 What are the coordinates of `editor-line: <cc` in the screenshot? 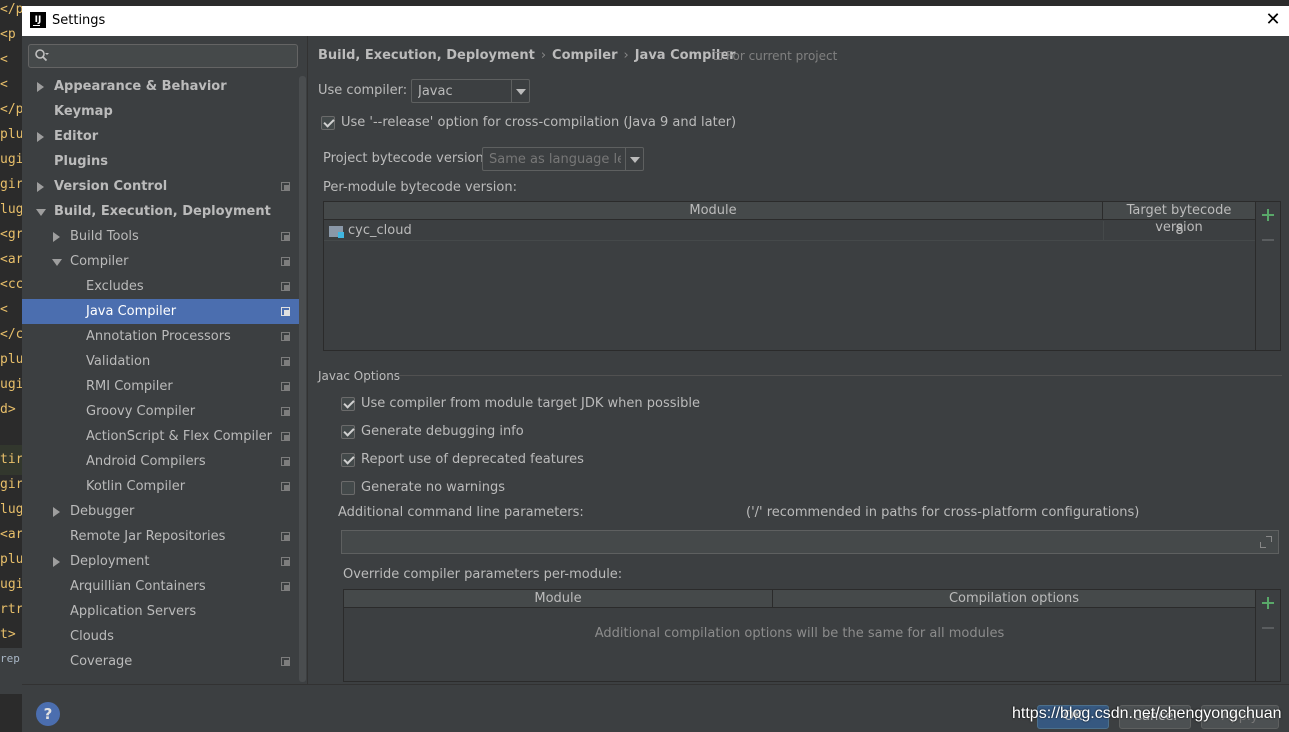 It's located at (11, 284).